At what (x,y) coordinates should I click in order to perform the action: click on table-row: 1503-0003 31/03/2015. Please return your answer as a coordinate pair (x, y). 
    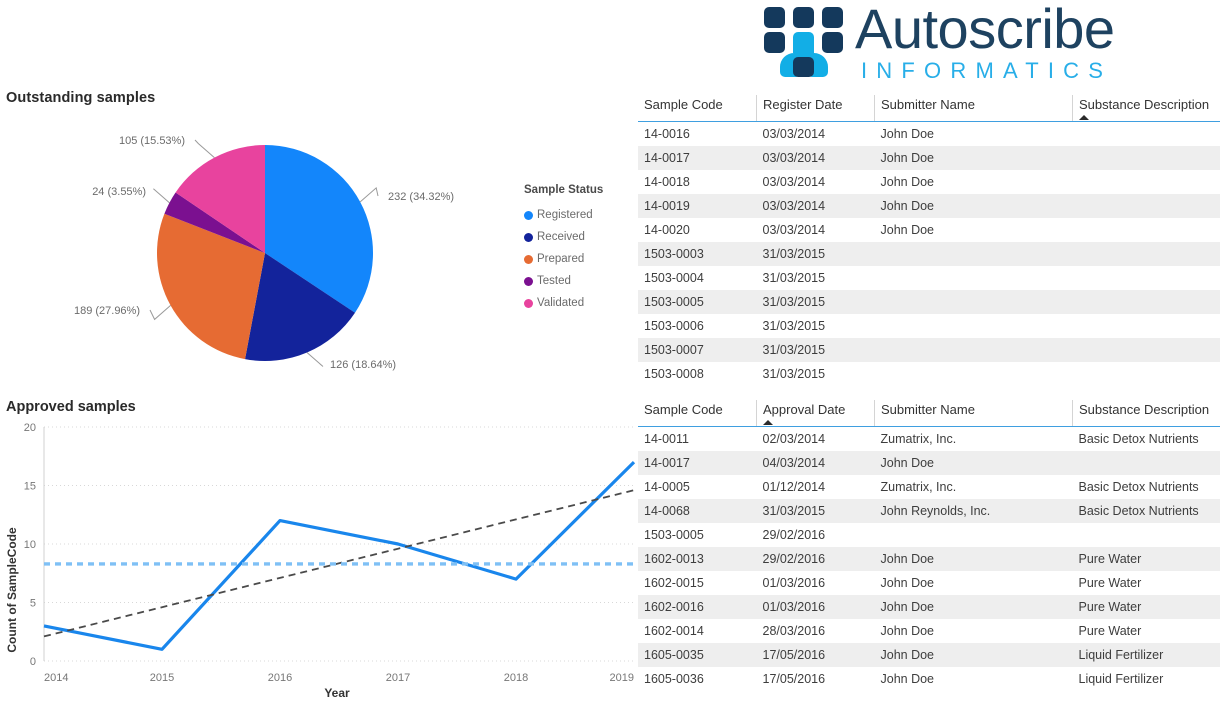
    Looking at the image, I should click on (929, 253).